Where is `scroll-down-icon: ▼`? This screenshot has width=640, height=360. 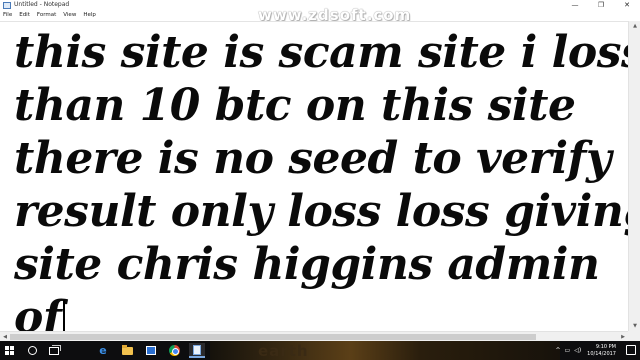 scroll-down-icon: ▼ is located at coordinates (634, 326).